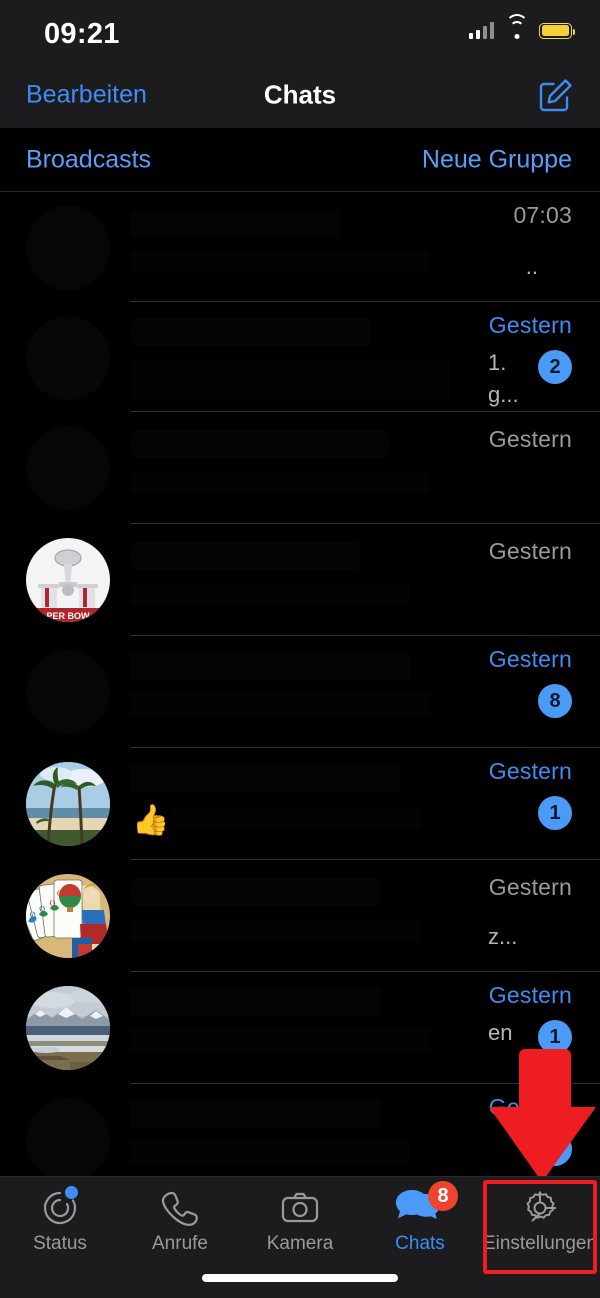 The height and width of the screenshot is (1298, 600). Describe the element at coordinates (300, 160) in the screenshot. I see `sub-toolbar: Broadcasts Neue Gruppe` at that location.